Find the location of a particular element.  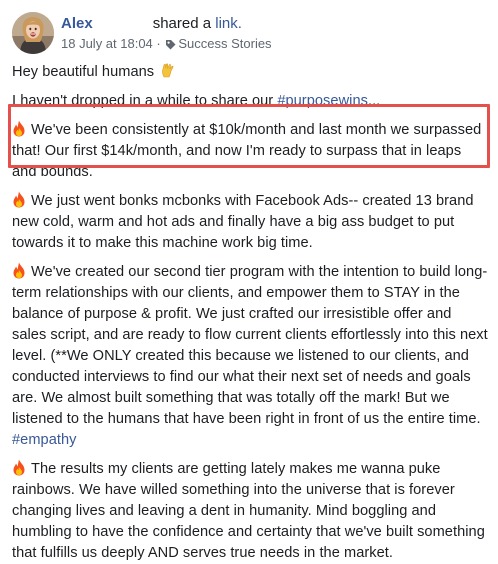

author-line: Alex shared a link. is located at coordinates (271, 23).